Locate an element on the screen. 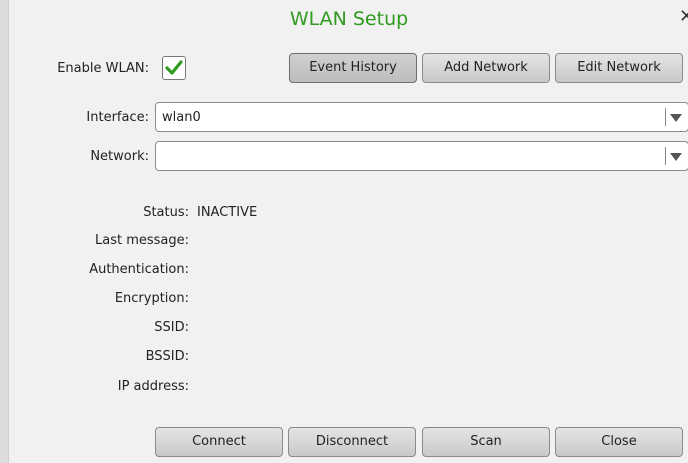  add-network-button: Add Network is located at coordinates (486, 68).